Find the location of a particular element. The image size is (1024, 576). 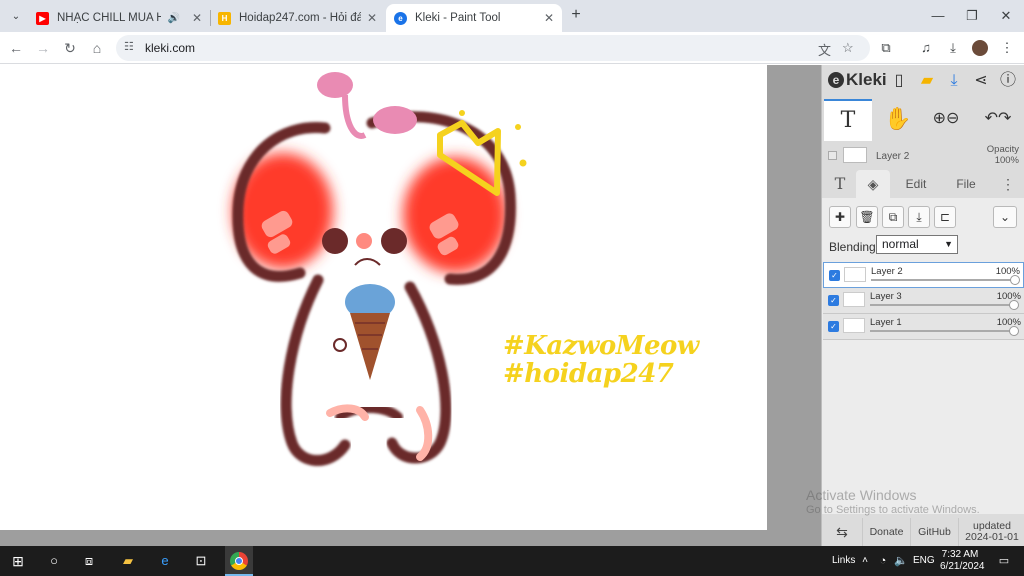

layer-preview-name: Layer 2 is located at coordinates (893, 156).